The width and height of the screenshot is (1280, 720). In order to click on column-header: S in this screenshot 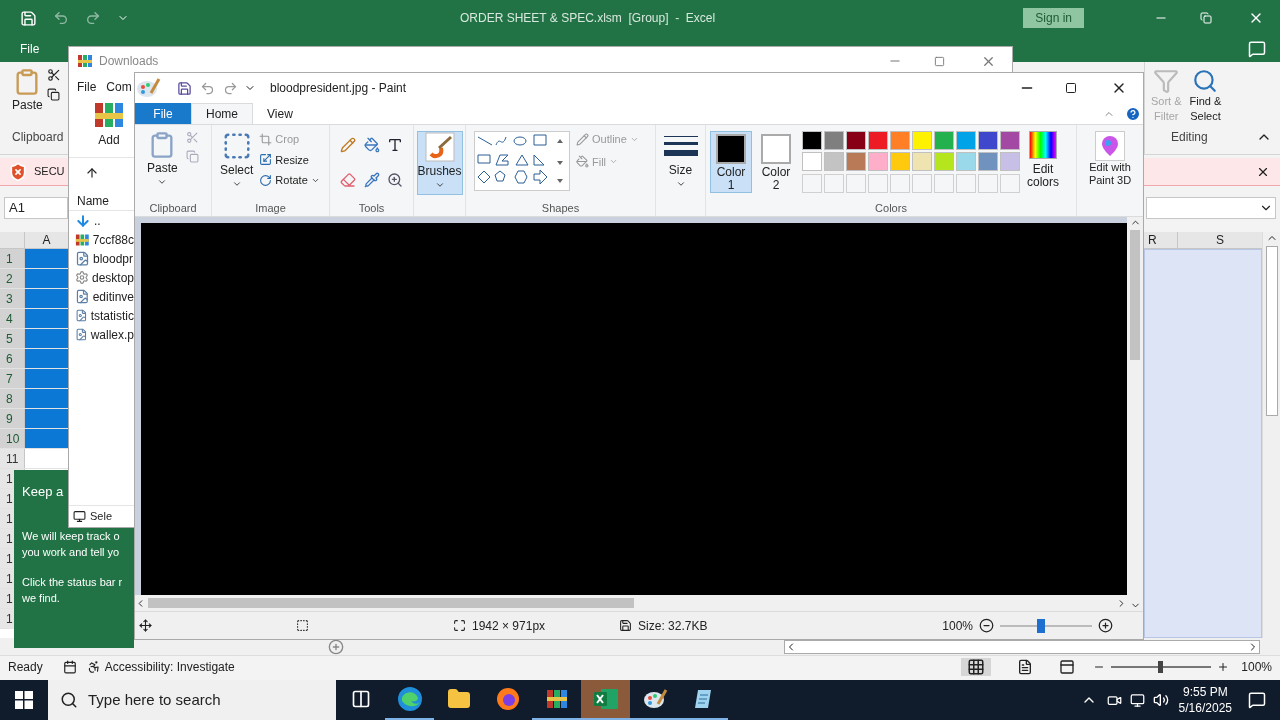, I will do `click(1220, 240)`.